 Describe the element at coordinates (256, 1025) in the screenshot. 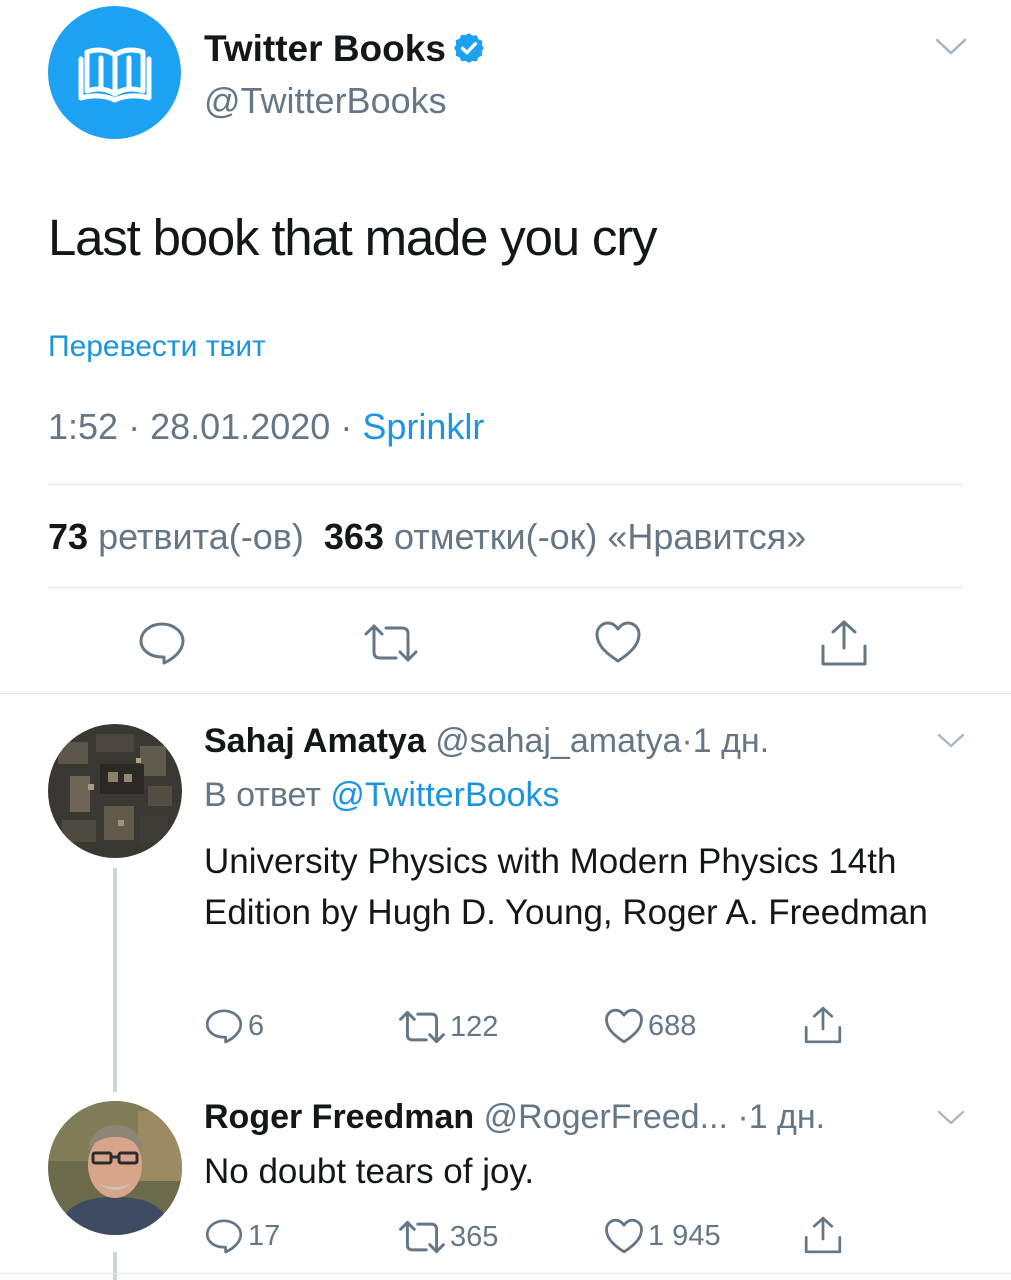

I see `reply-count: 6` at that location.